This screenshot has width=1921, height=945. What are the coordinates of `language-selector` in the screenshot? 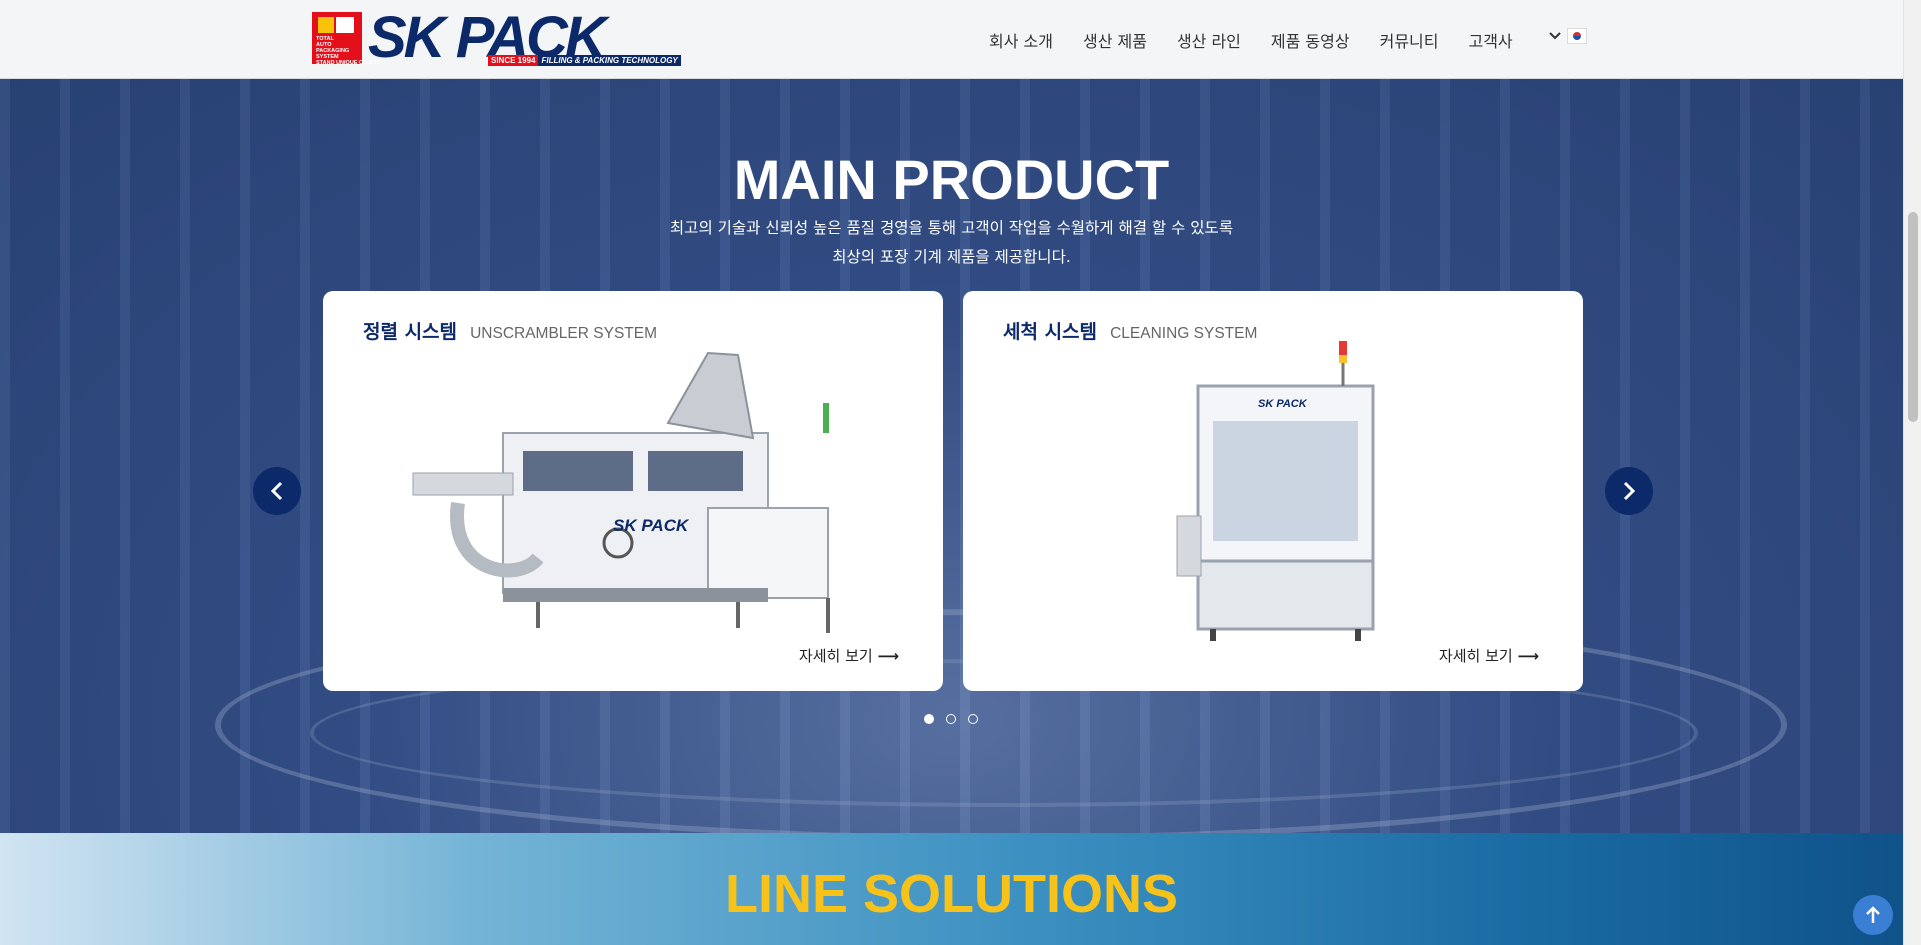 It's located at (1568, 36).